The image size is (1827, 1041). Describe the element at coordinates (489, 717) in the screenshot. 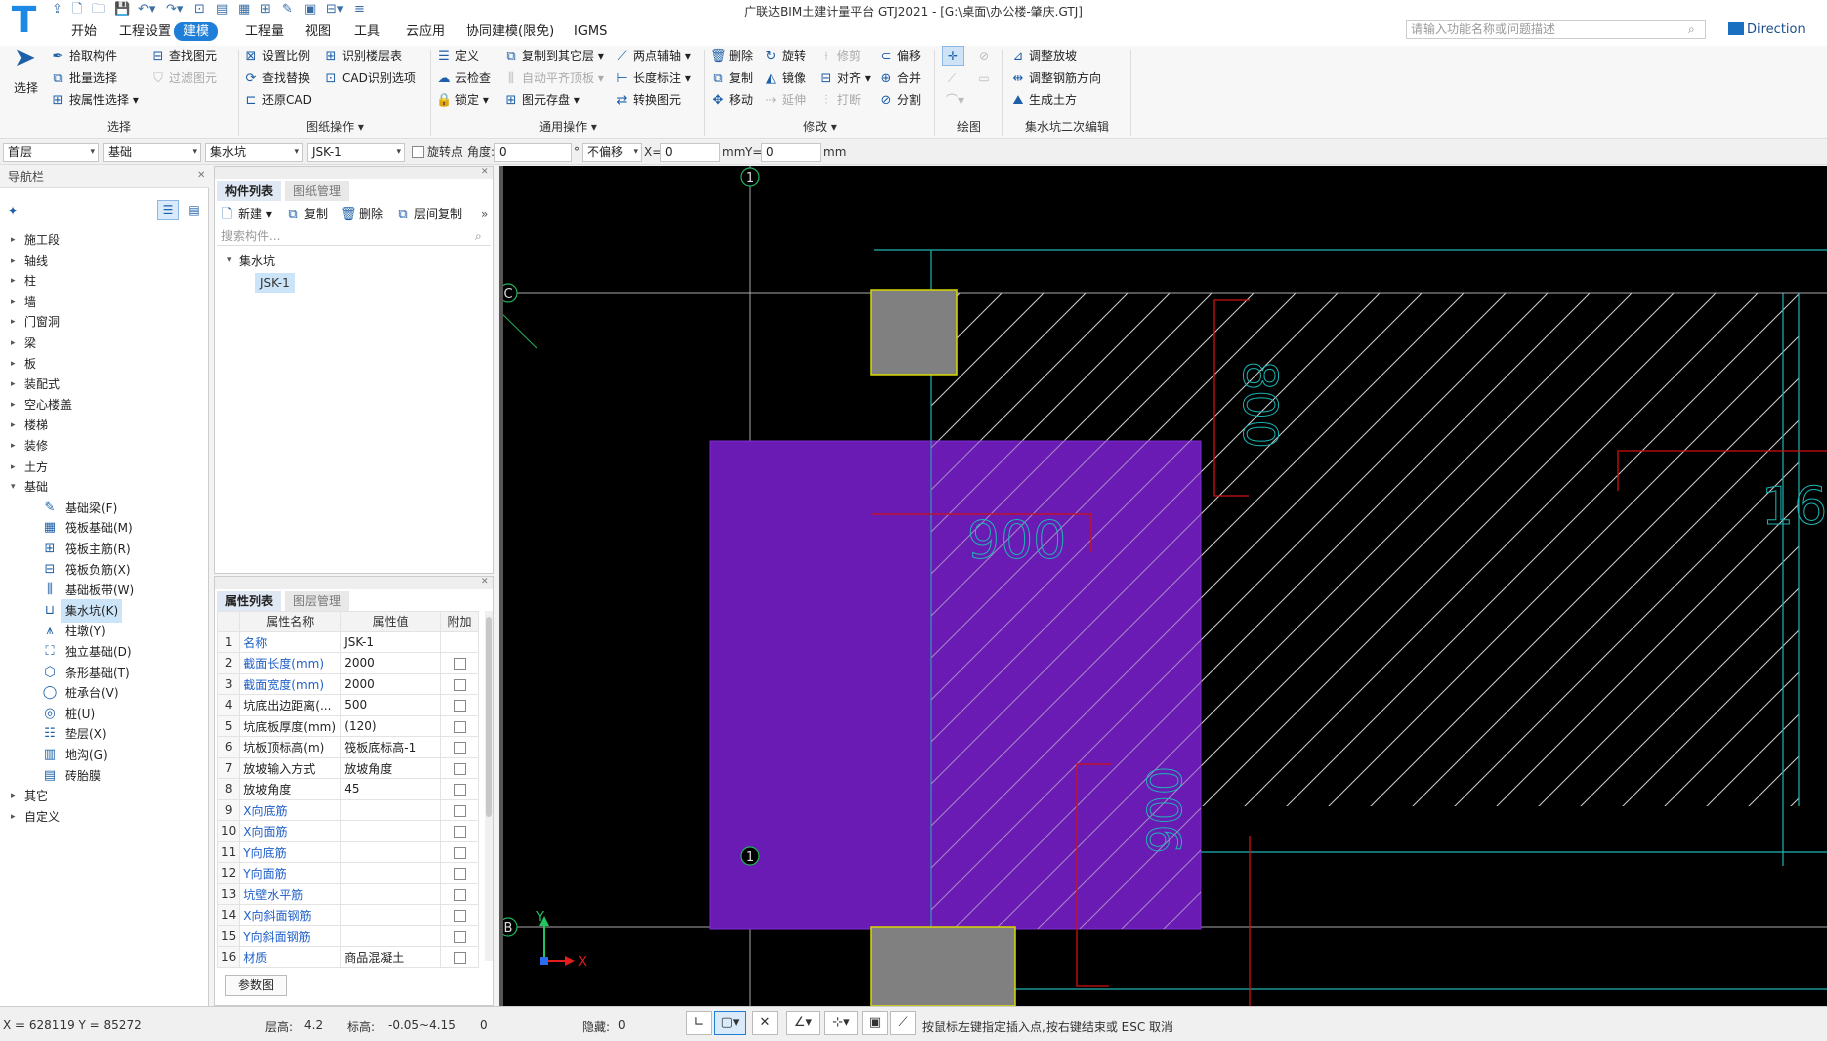

I see `property-scrollbar-thumb` at that location.